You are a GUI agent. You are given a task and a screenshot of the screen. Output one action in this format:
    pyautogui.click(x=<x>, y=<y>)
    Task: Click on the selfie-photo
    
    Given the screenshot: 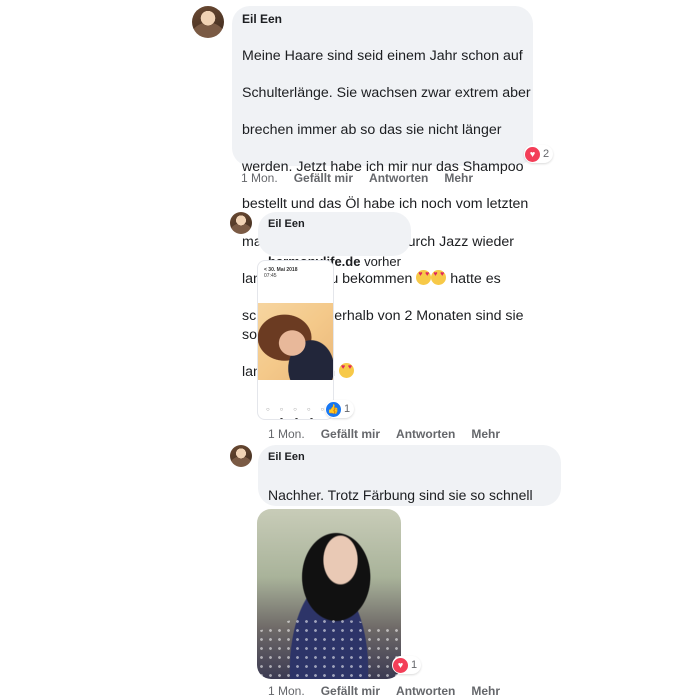 What is the action you would take?
    pyautogui.click(x=295, y=341)
    